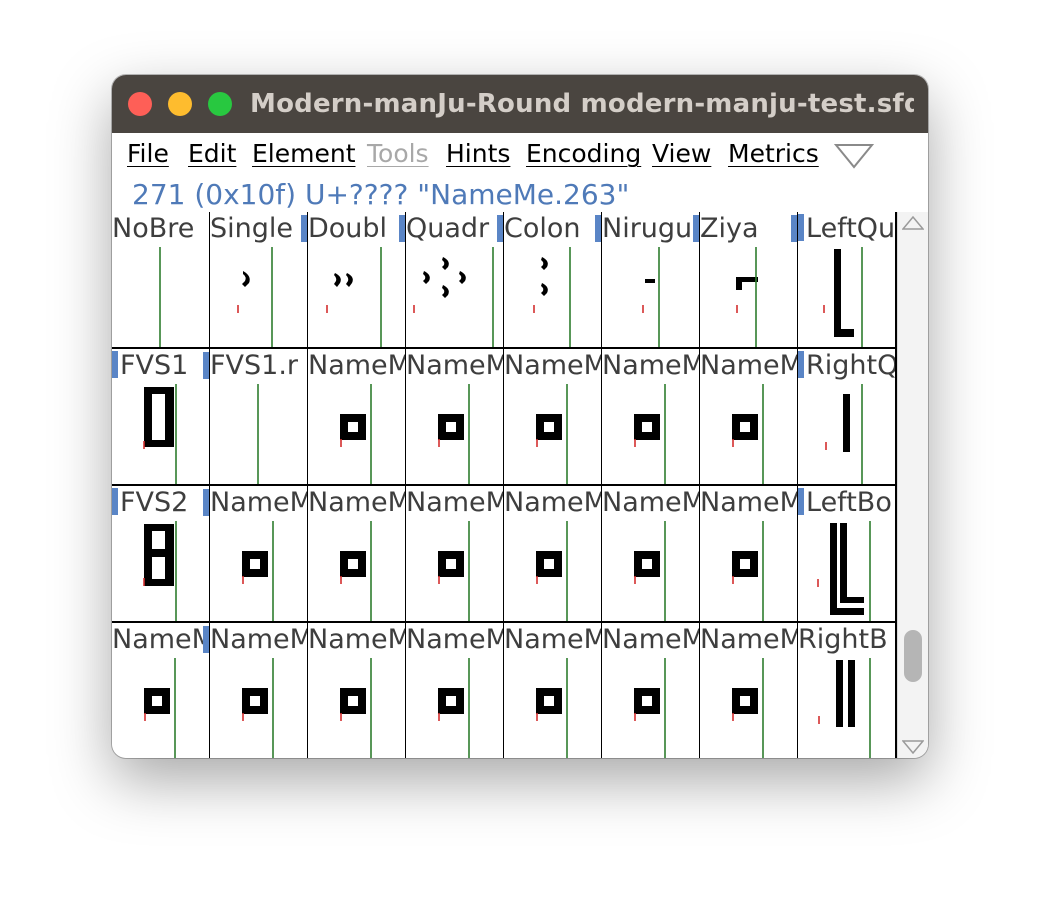 This screenshot has width=1040, height=906. Describe the element at coordinates (849, 502) in the screenshot. I see `glyph-name-text: LeftBo` at that location.